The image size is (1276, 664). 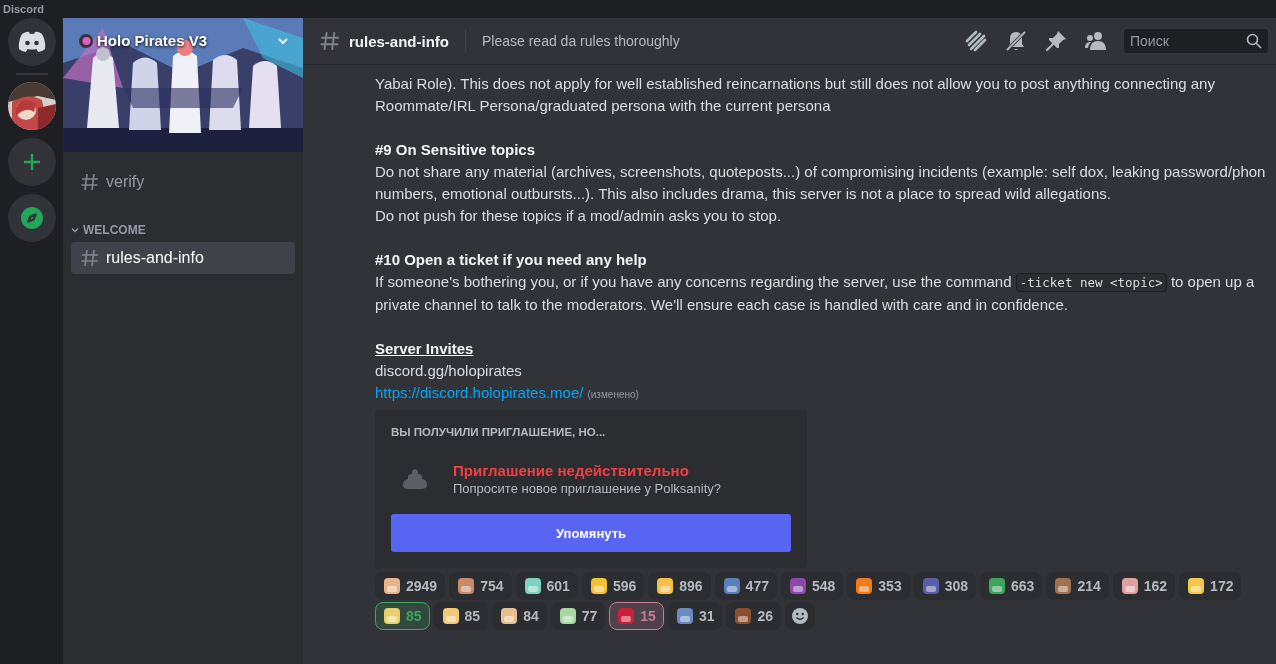 I want to click on channel-name: rules-and-info, so click(x=155, y=258).